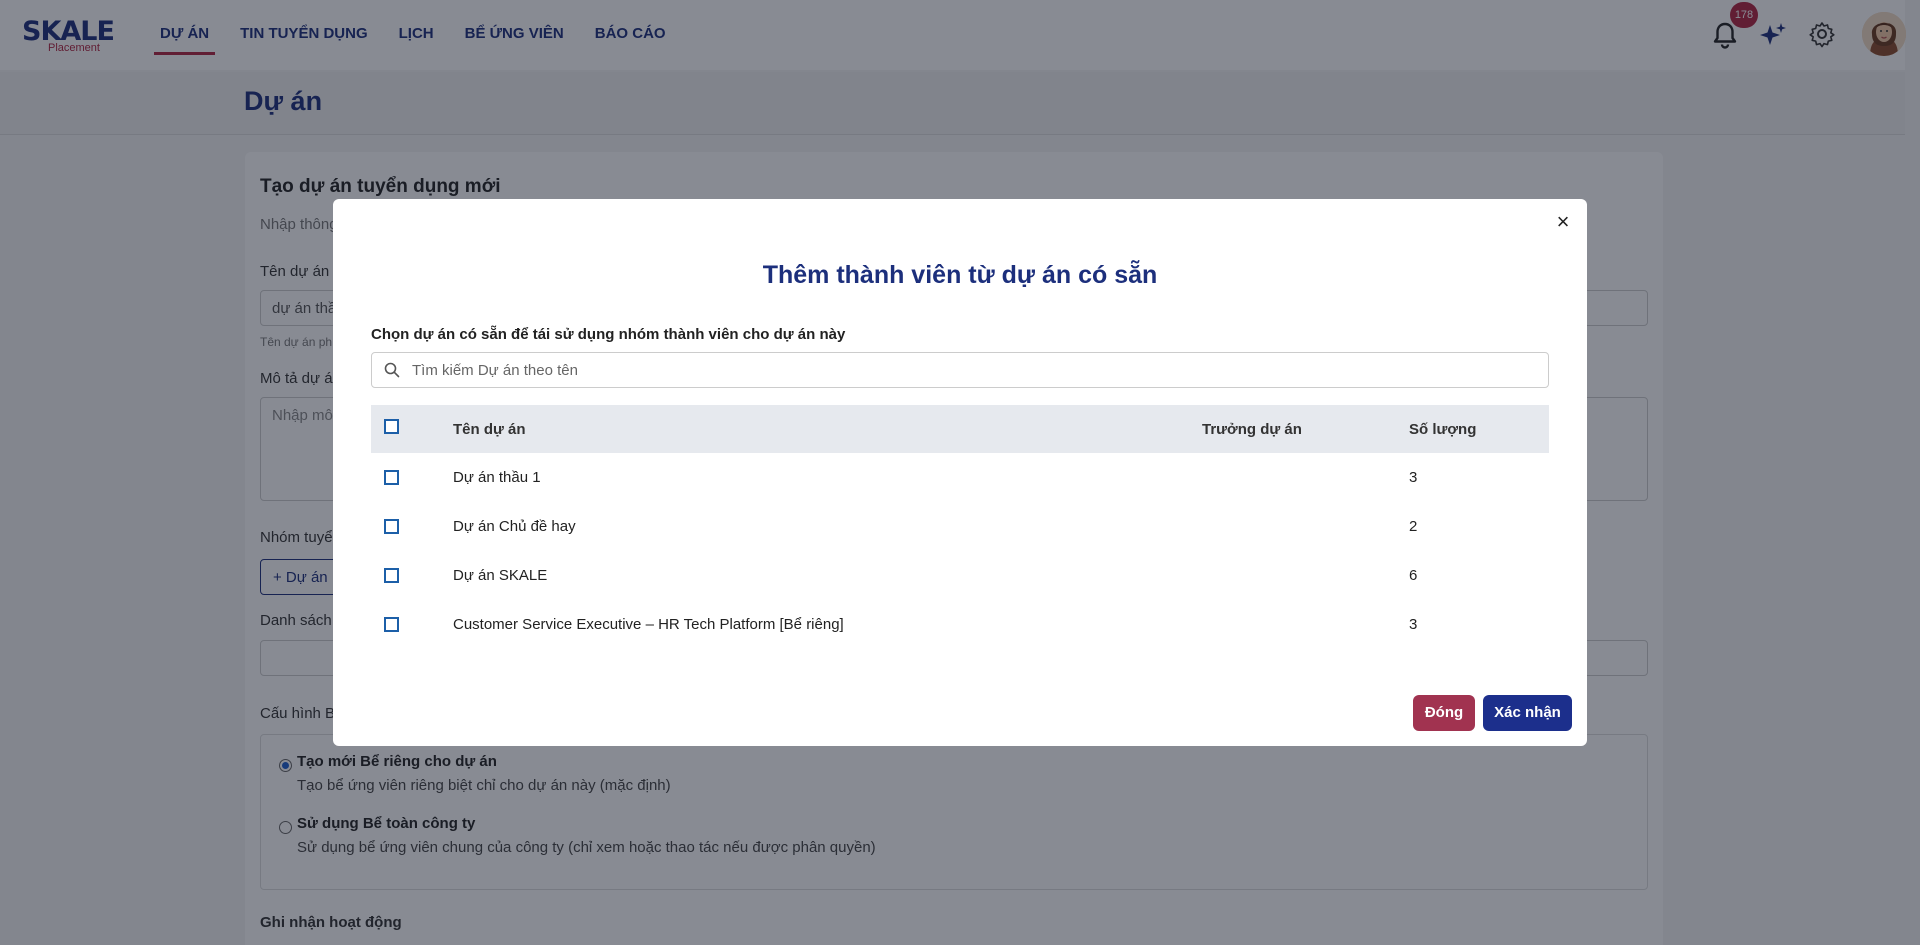 The image size is (1920, 945). What do you see at coordinates (1444, 713) in the screenshot?
I see `close-button: Đóng` at bounding box center [1444, 713].